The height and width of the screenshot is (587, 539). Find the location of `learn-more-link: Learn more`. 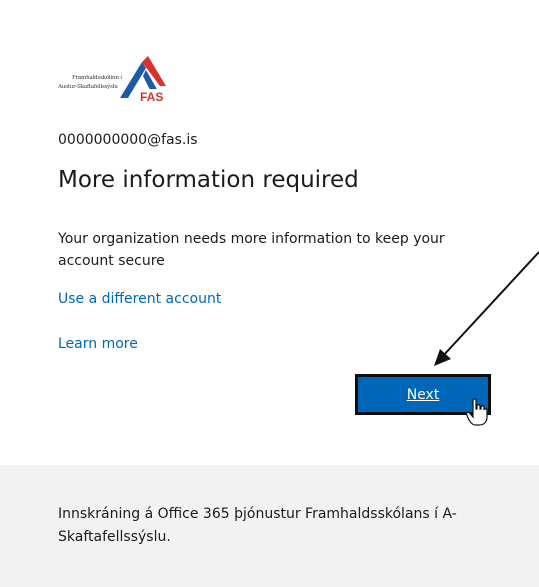

learn-more-link: Learn more is located at coordinates (98, 344).